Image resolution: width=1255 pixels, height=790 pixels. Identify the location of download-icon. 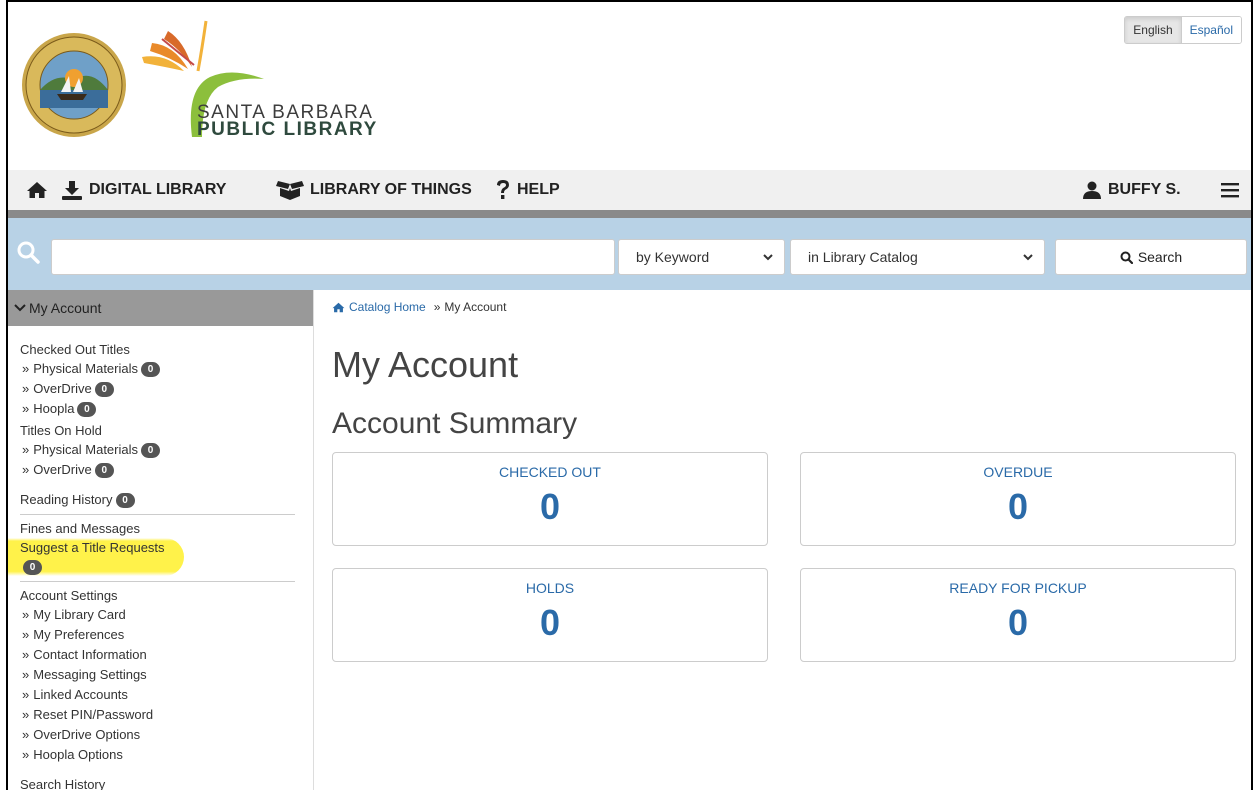
(72, 190).